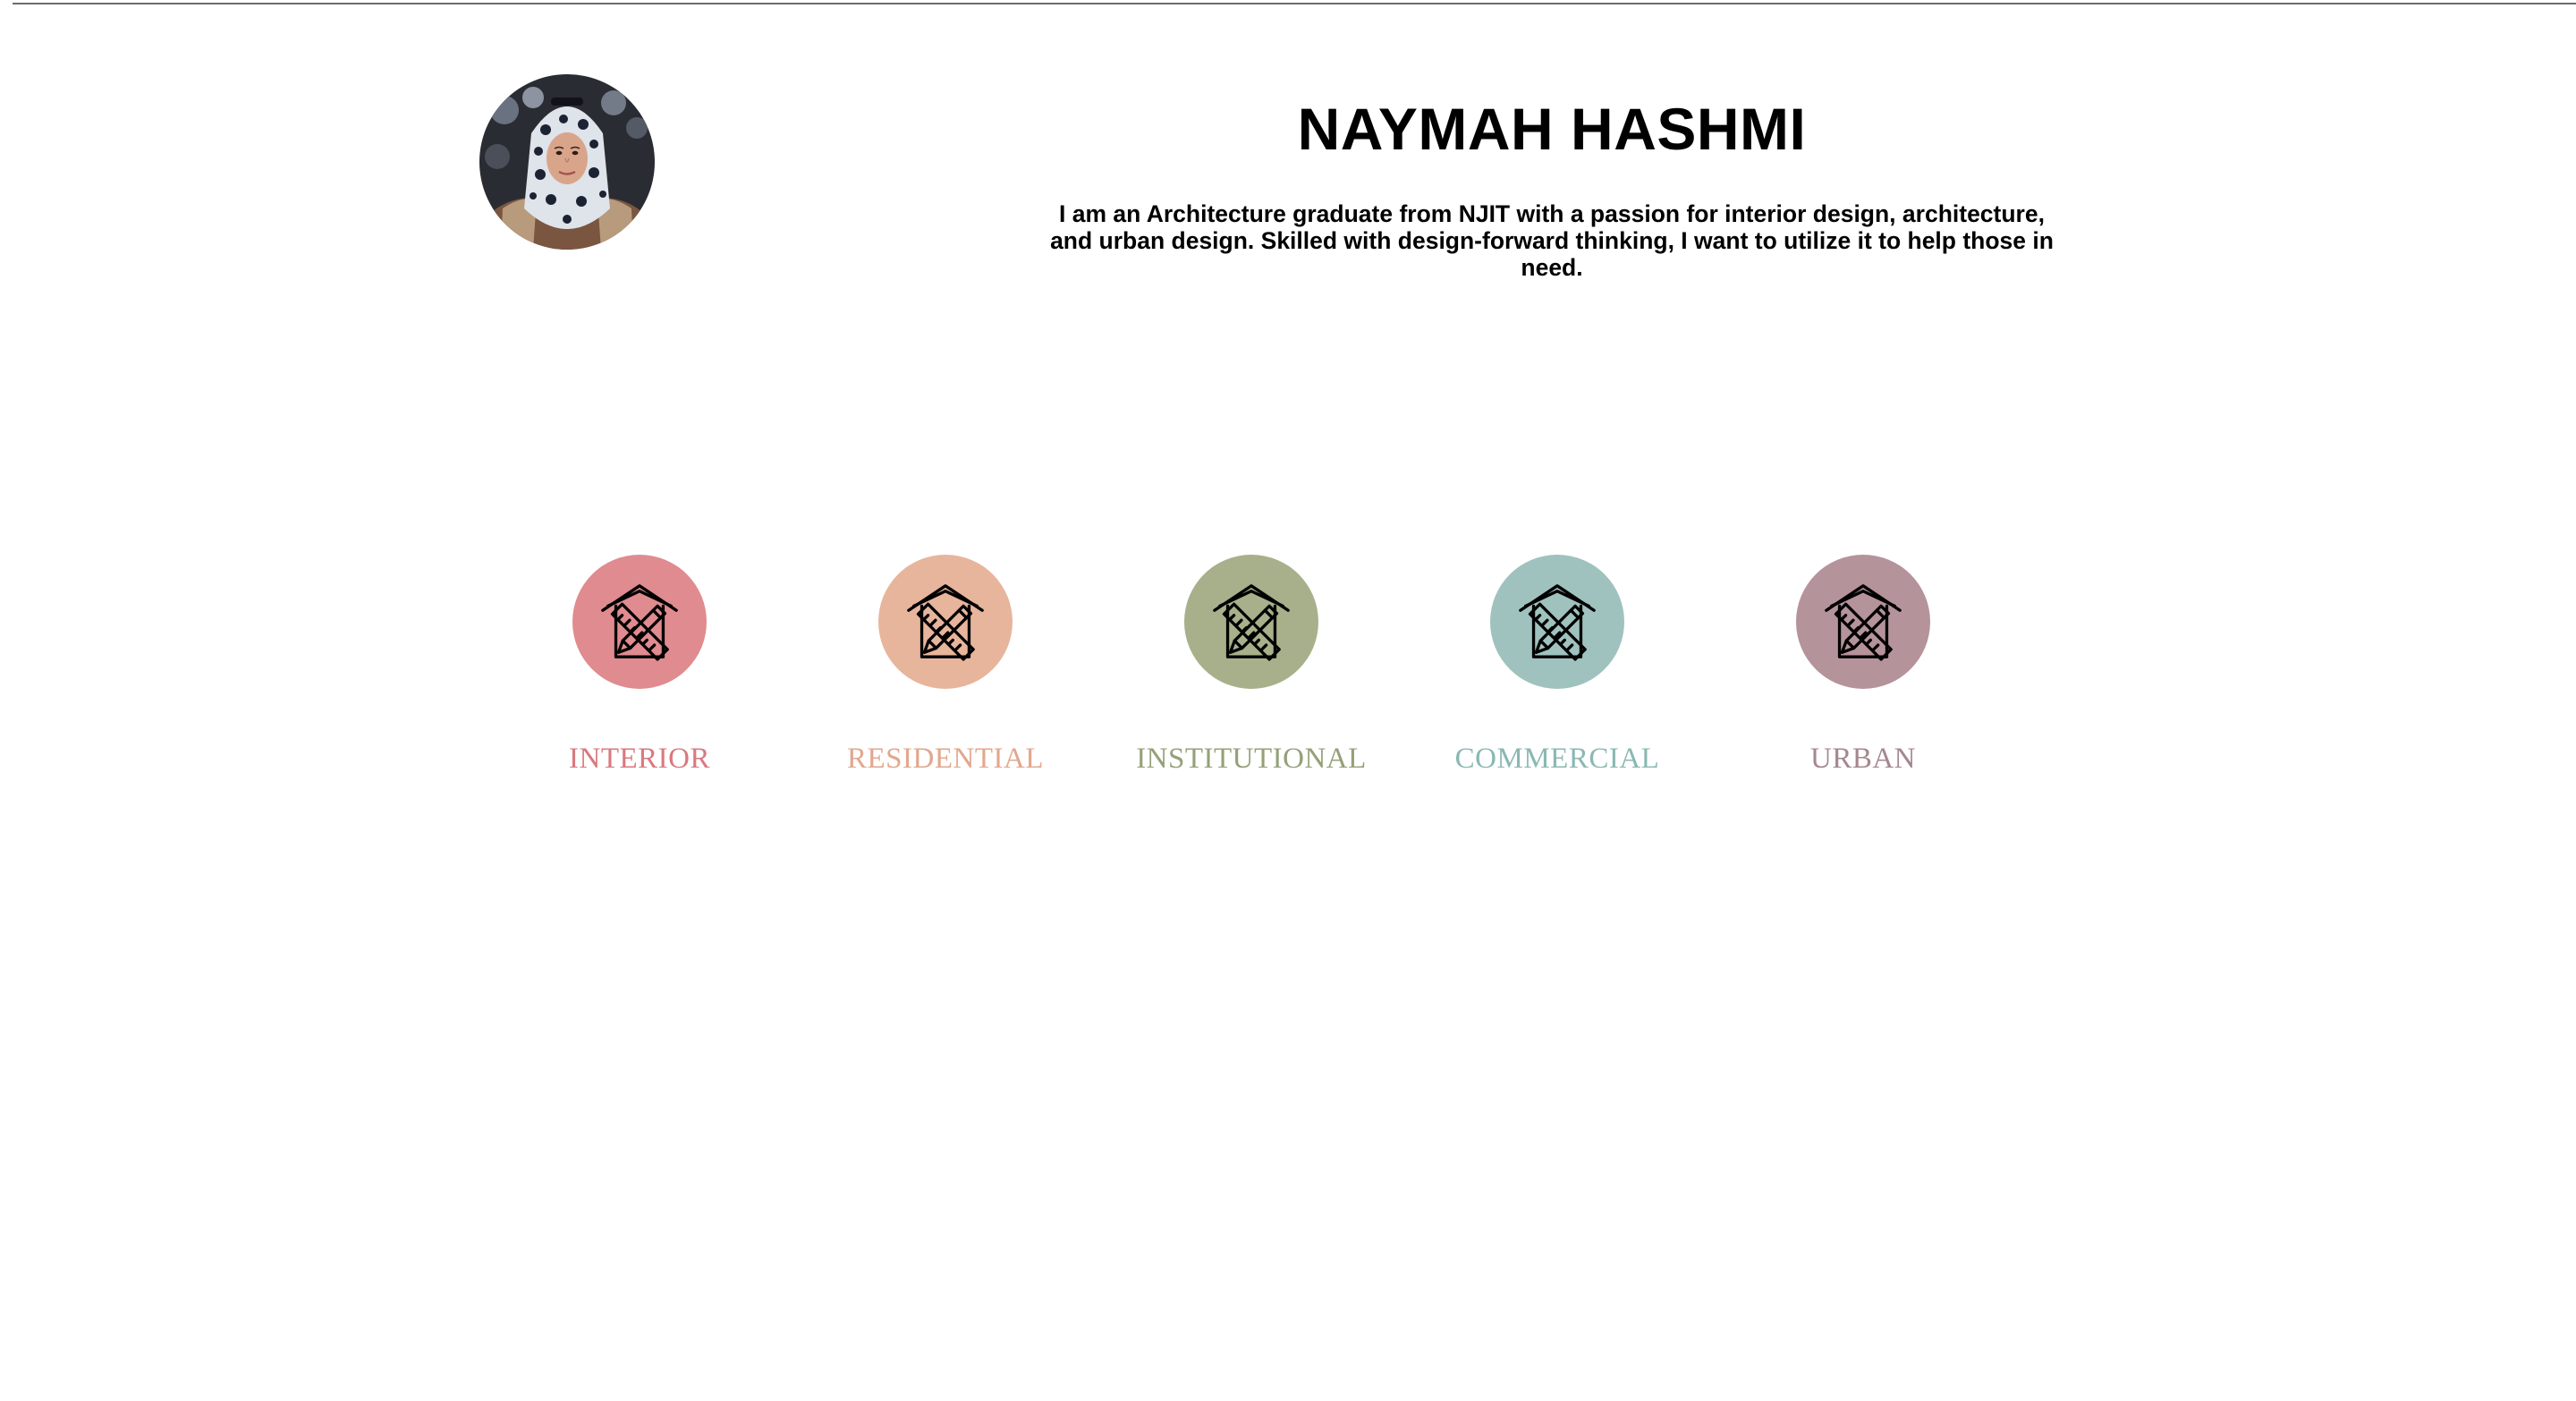 This screenshot has width=2576, height=1401. I want to click on category-label: COMMERCIAL, so click(1557, 759).